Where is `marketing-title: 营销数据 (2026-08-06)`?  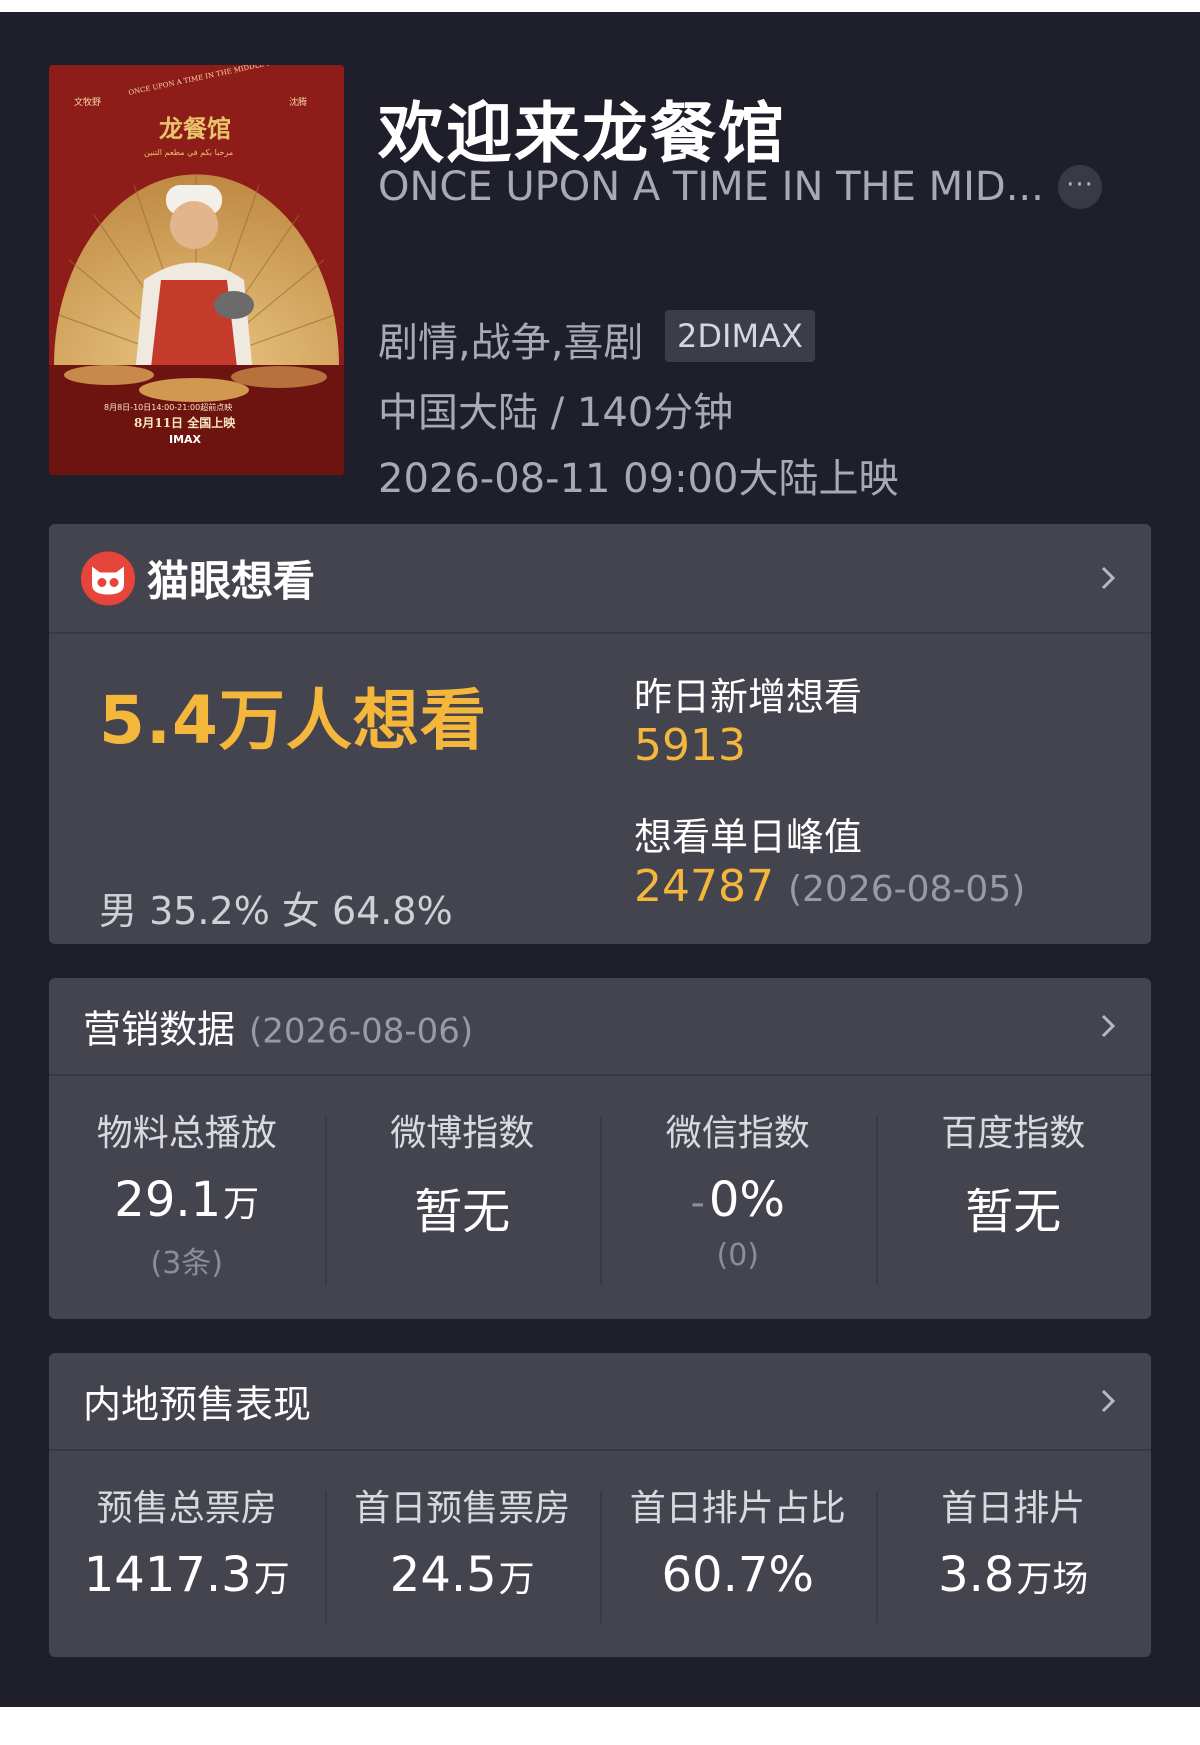
marketing-title: 营销数据 (2026-08-06) is located at coordinates (278, 1026).